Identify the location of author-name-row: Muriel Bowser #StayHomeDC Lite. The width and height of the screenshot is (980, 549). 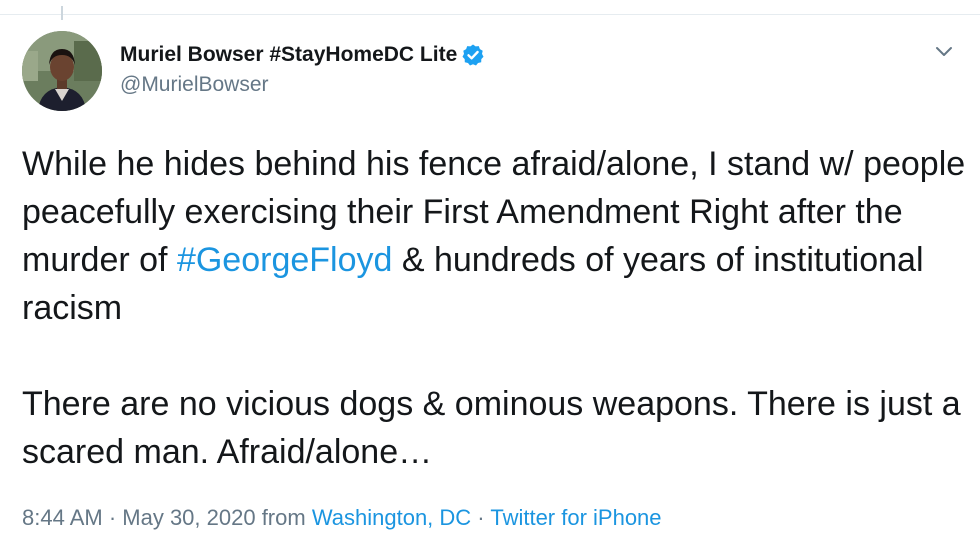
(302, 55).